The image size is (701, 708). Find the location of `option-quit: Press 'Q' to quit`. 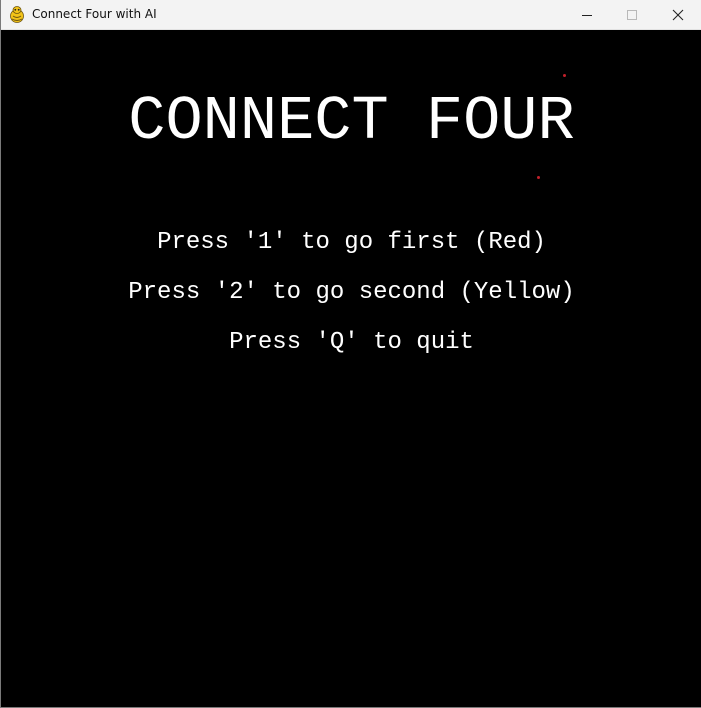

option-quit: Press 'Q' to quit is located at coordinates (351, 342).